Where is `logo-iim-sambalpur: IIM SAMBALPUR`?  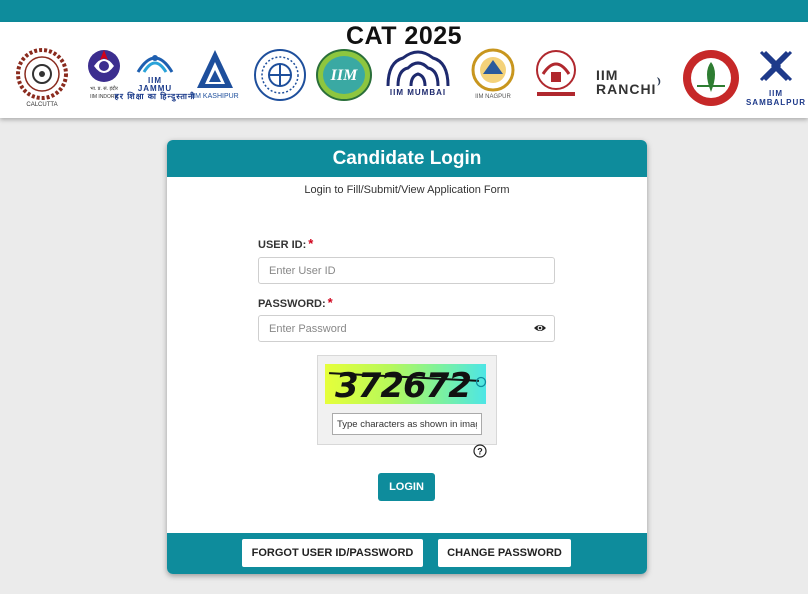 logo-iim-sambalpur: IIM SAMBALPUR is located at coordinates (776, 81).